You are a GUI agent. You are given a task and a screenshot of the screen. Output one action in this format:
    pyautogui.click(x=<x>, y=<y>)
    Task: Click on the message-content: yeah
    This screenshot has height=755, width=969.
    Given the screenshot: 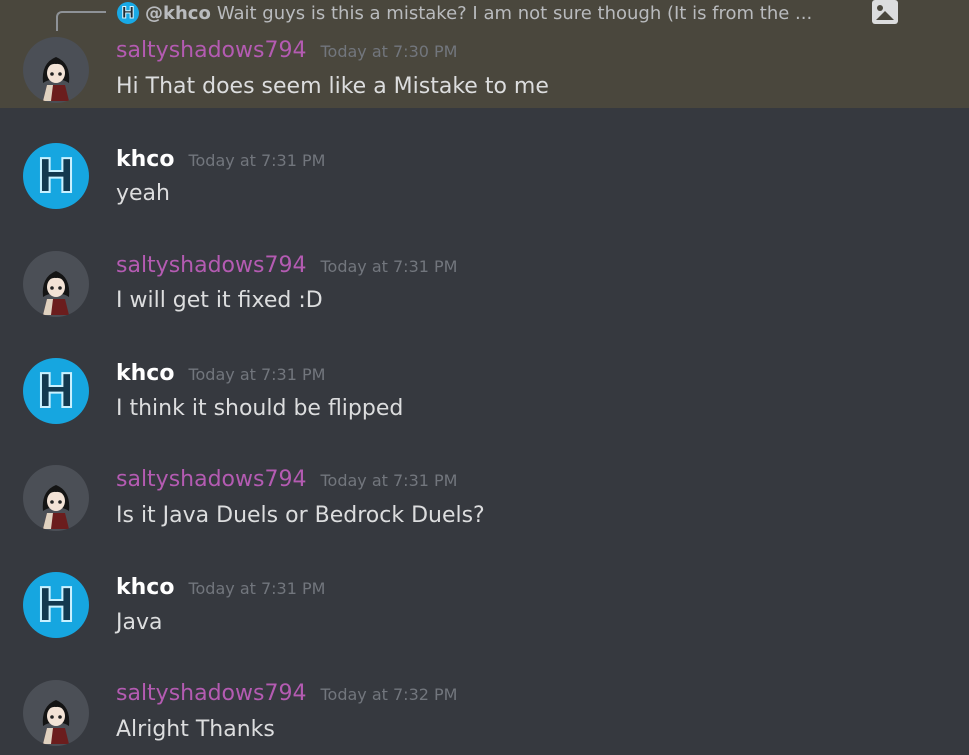 What is the action you would take?
    pyautogui.click(x=143, y=193)
    